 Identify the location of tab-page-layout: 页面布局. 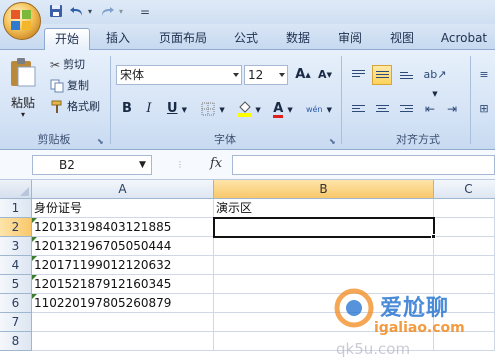
(183, 39).